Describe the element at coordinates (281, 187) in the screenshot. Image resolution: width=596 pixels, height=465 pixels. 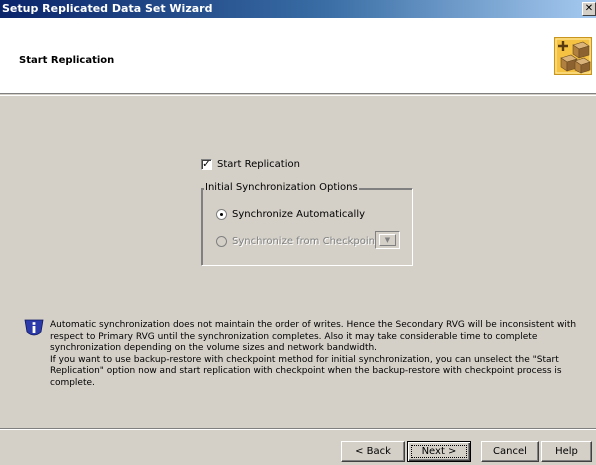
I see `sync-options-legend: Initial Synchronization Options` at that location.